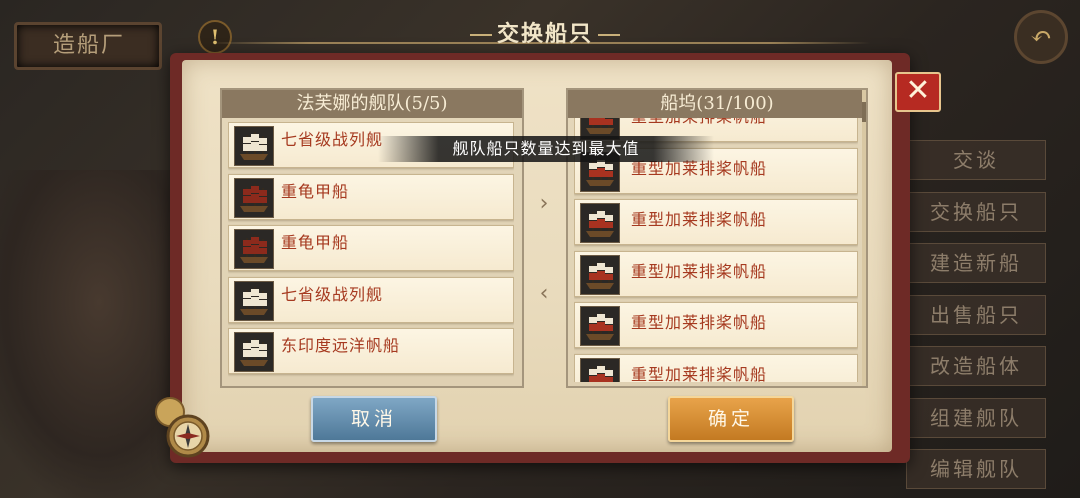 The width and height of the screenshot is (1080, 498). What do you see at coordinates (1041, 37) in the screenshot?
I see `back-icon: ↶` at bounding box center [1041, 37].